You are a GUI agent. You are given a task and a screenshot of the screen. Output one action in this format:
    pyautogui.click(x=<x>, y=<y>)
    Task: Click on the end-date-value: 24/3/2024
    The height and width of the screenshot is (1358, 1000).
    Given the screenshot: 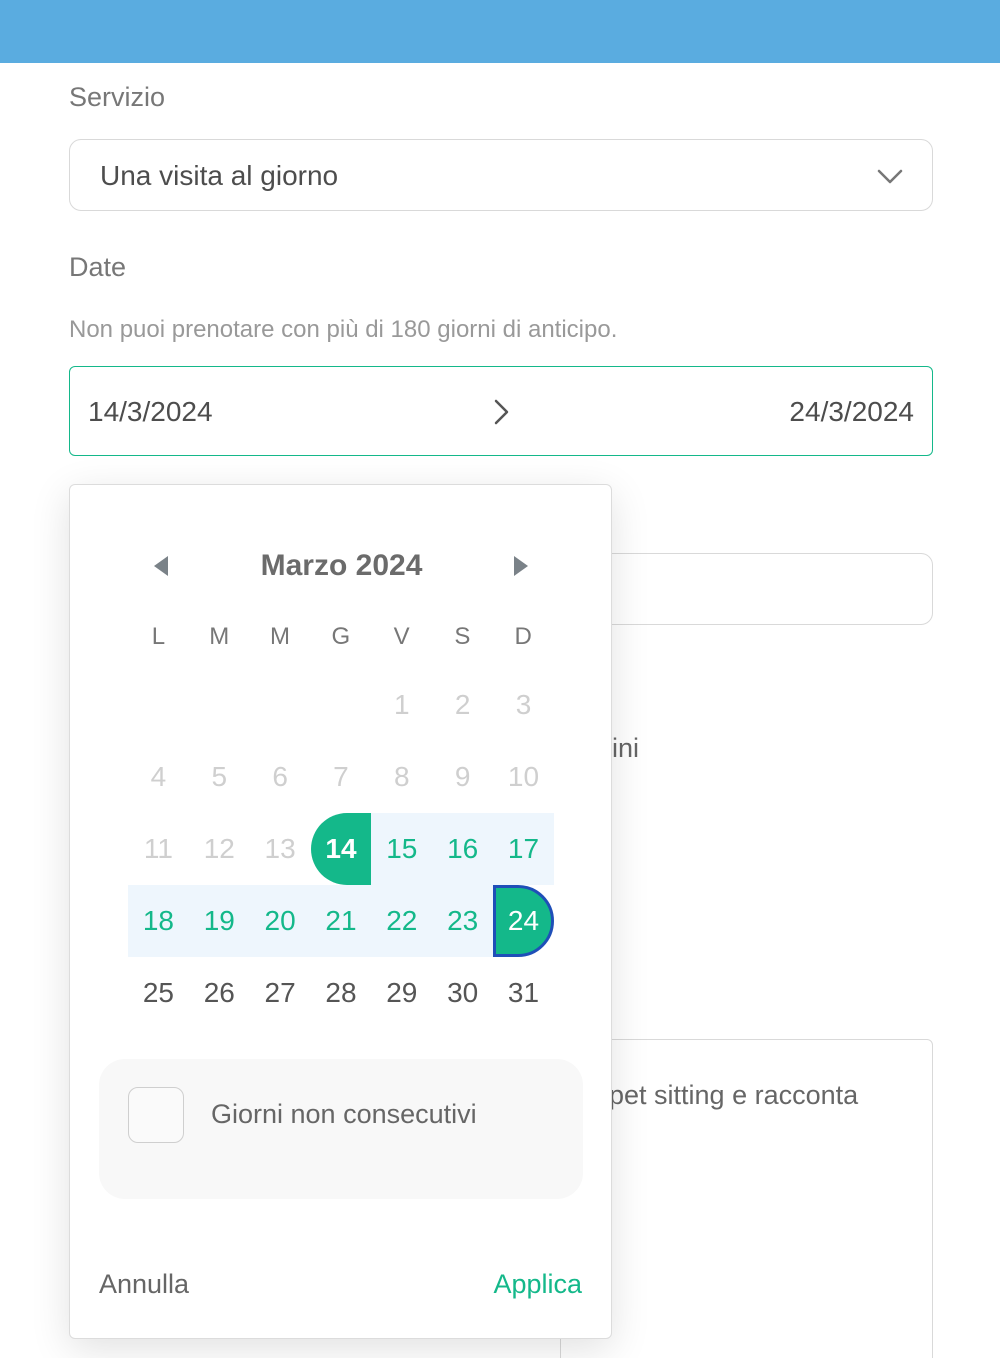 What is the action you would take?
    pyautogui.click(x=851, y=412)
    